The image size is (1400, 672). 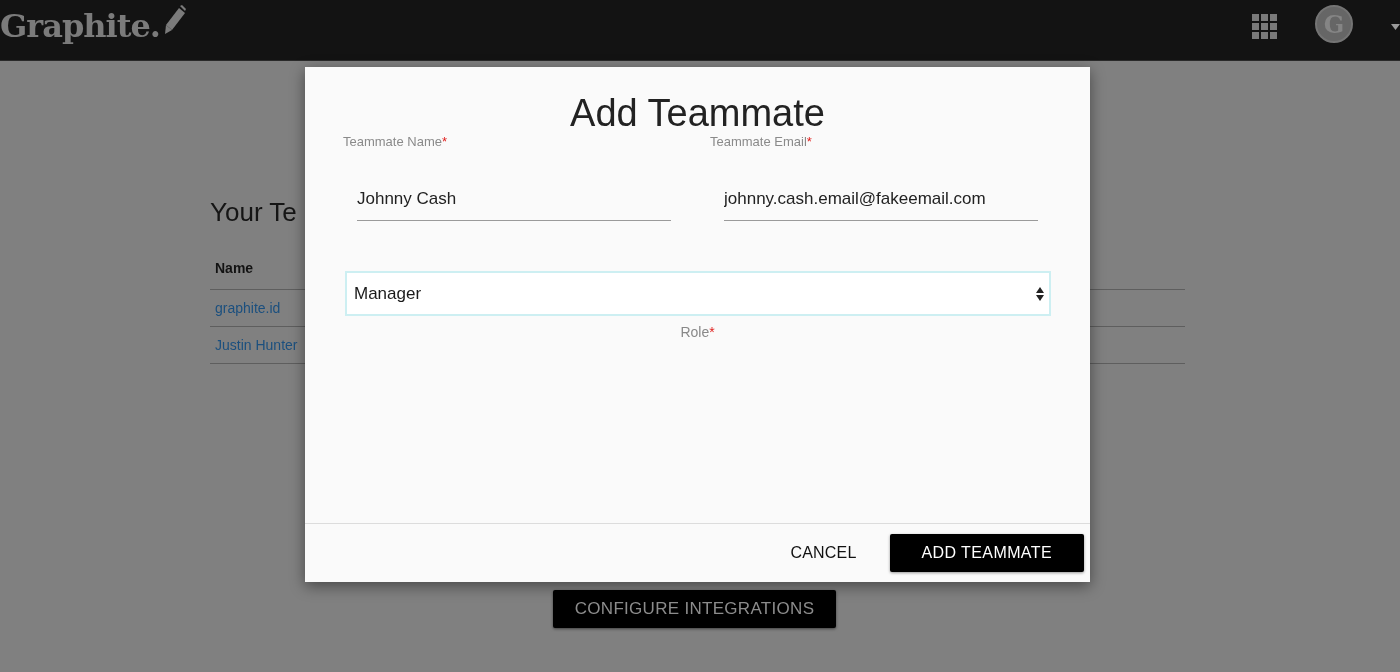 I want to click on caret-icon, so click(x=1395, y=27).